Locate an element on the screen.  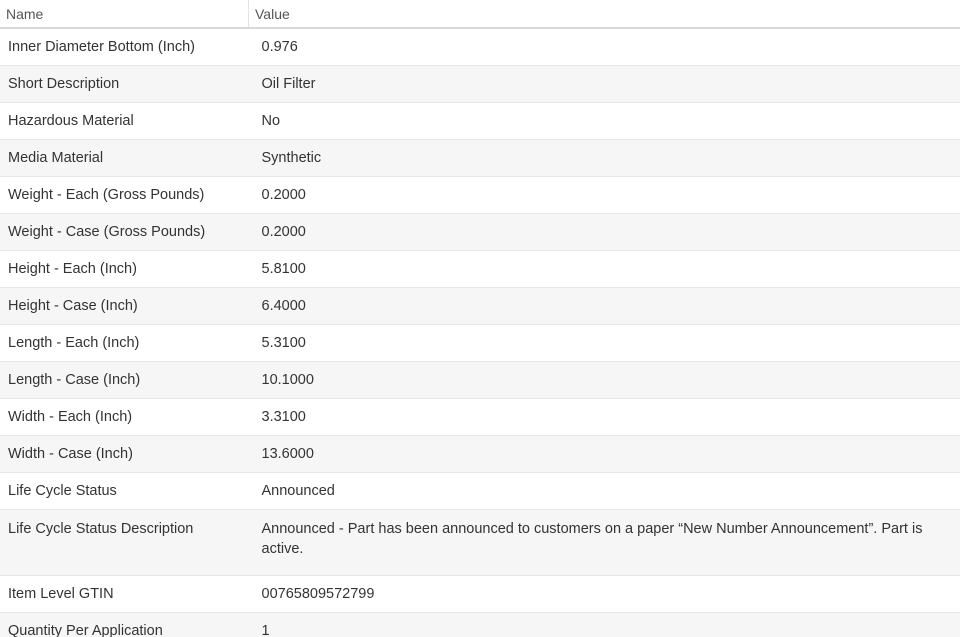
table-row: Short Description Oil Filter is located at coordinates (480, 84).